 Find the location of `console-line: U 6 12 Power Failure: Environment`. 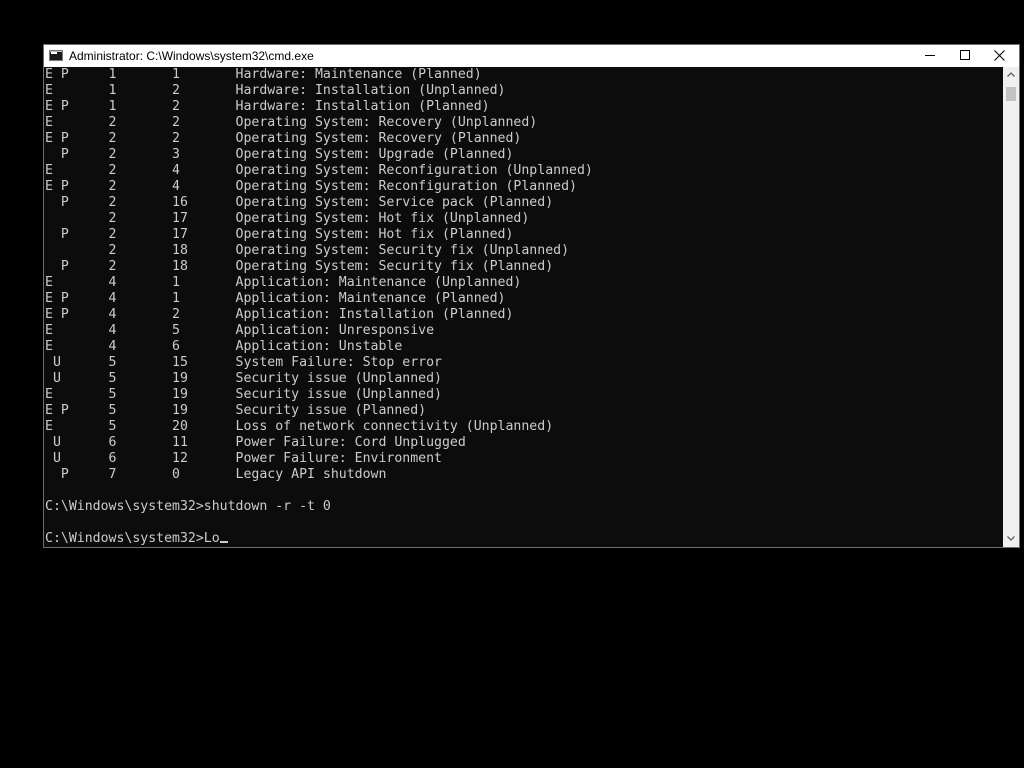

console-line: U 6 12 Power Failure: Environment is located at coordinates (243, 458).